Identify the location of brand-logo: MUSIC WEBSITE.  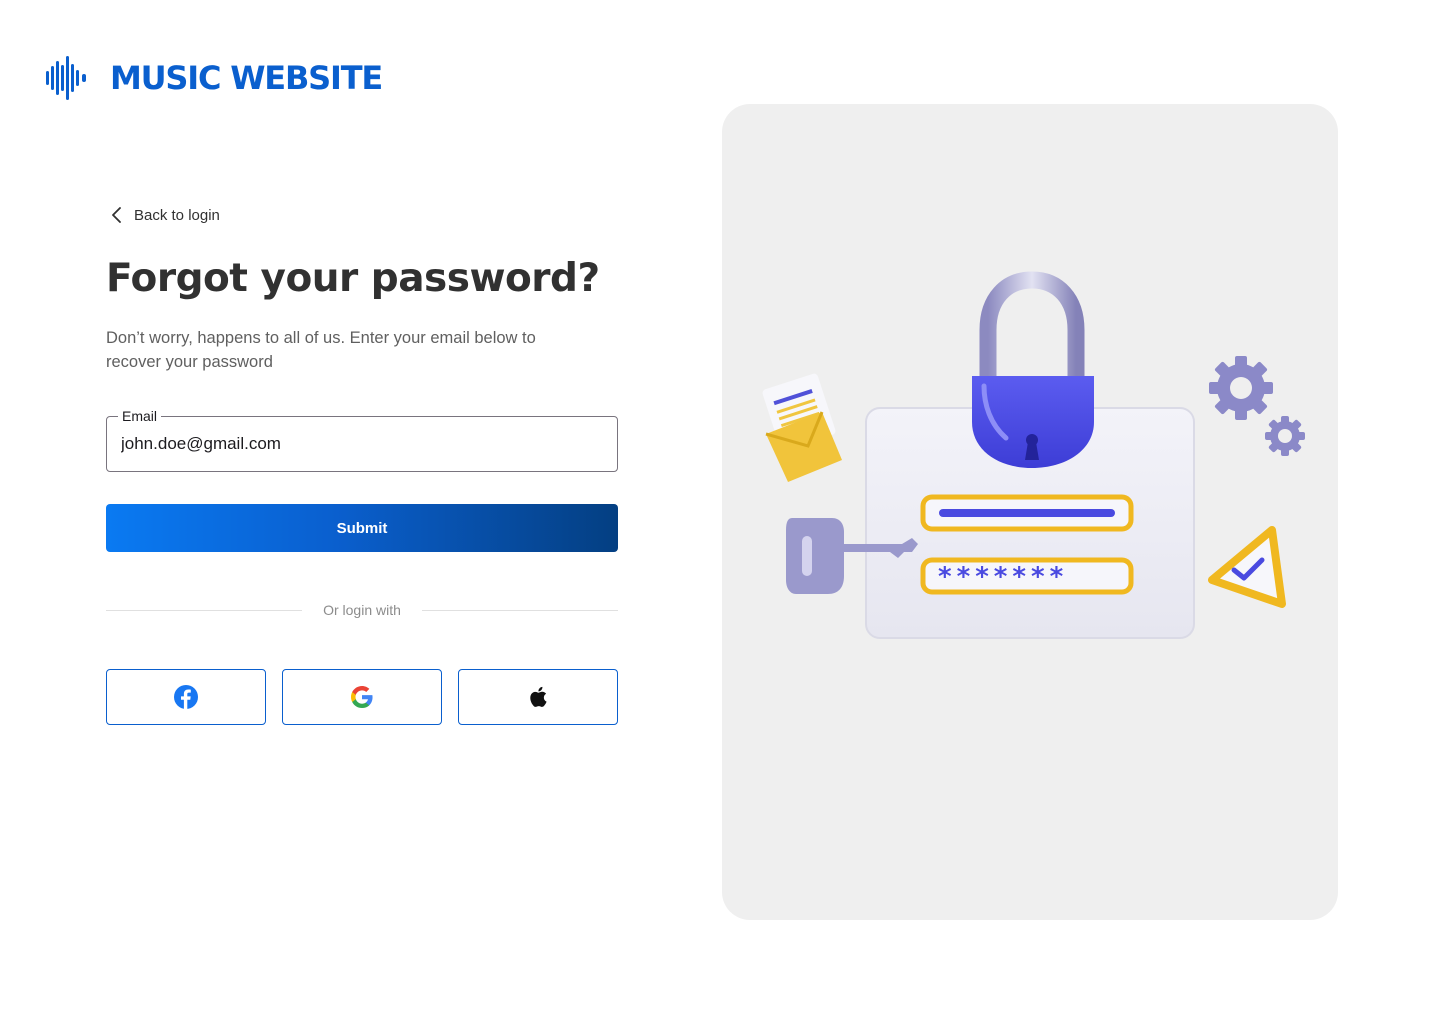
(214, 78).